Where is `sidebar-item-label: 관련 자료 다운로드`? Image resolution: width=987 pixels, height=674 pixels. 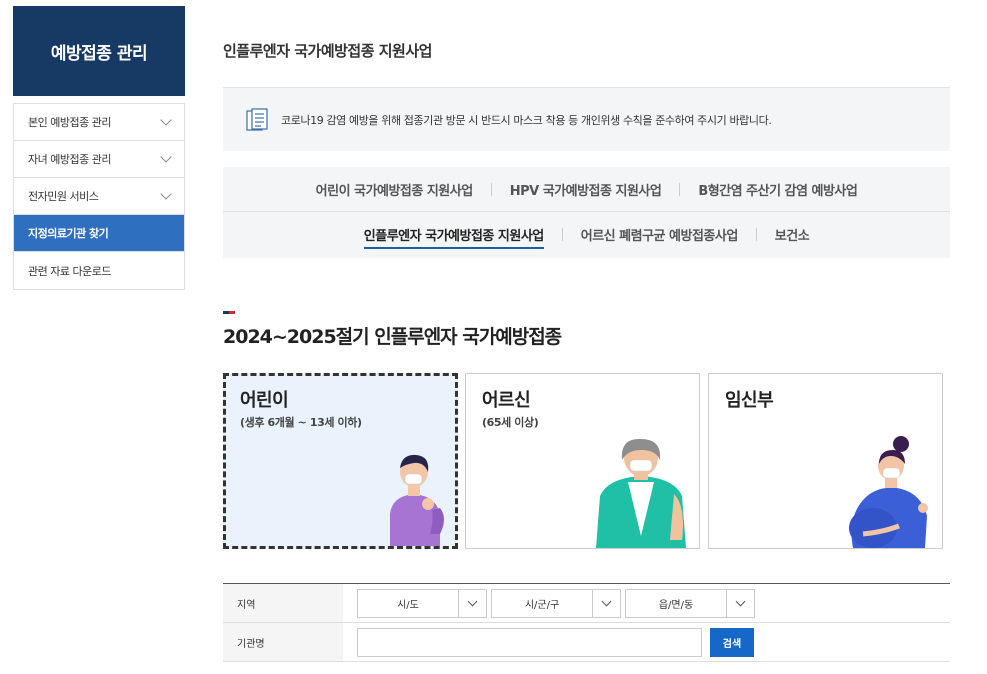
sidebar-item-label: 관련 자료 다운로드 is located at coordinates (69, 271).